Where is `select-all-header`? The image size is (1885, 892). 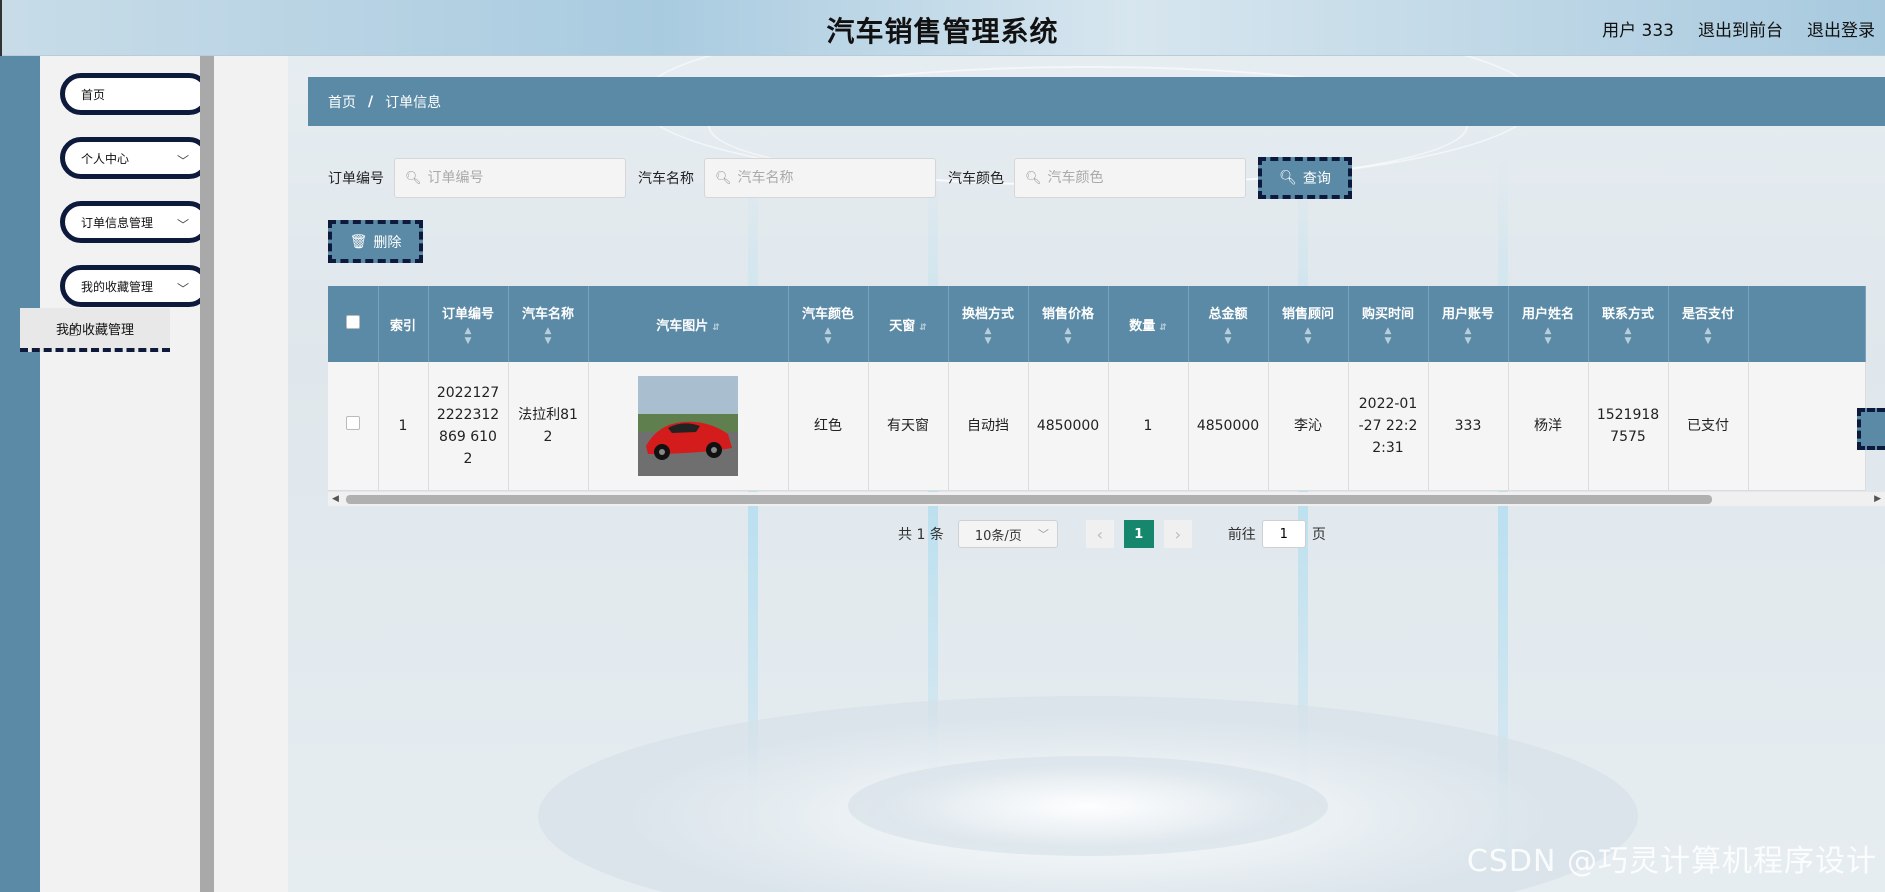
select-all-header is located at coordinates (353, 324).